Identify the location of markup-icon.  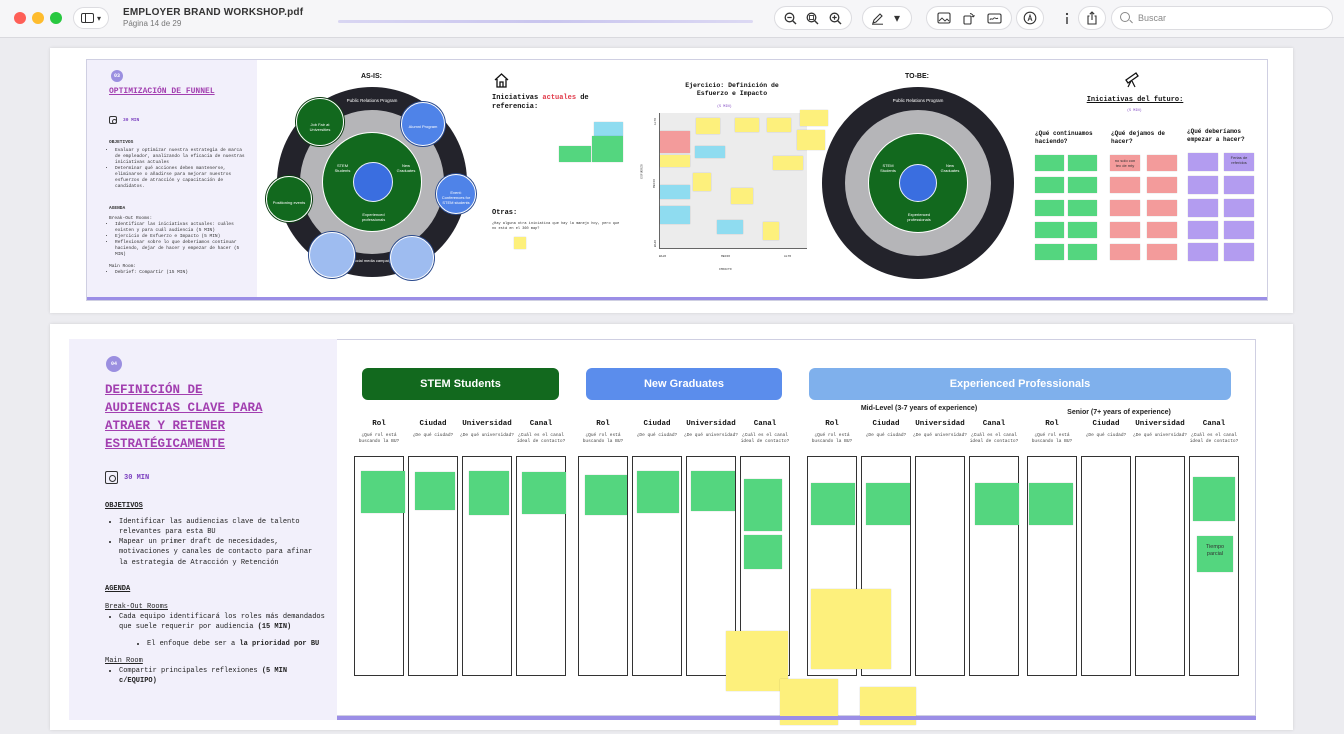
(1030, 18).